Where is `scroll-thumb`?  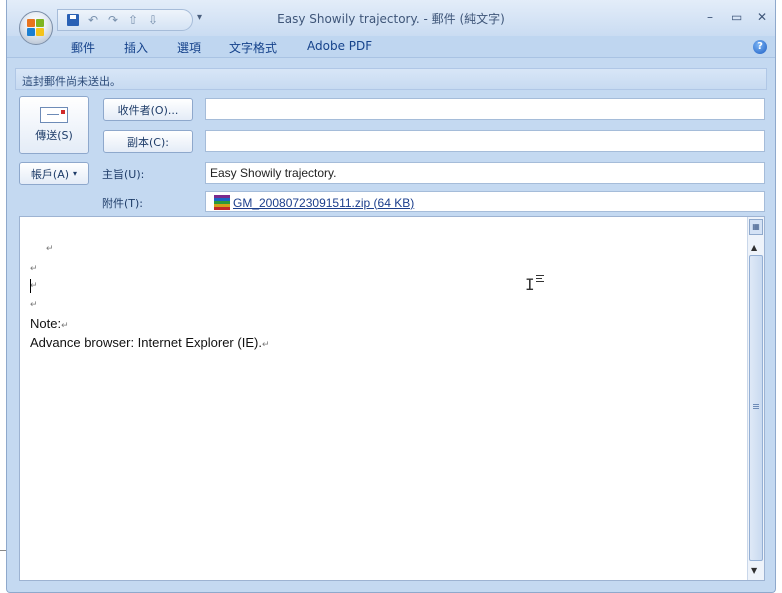
scroll-thumb is located at coordinates (756, 408).